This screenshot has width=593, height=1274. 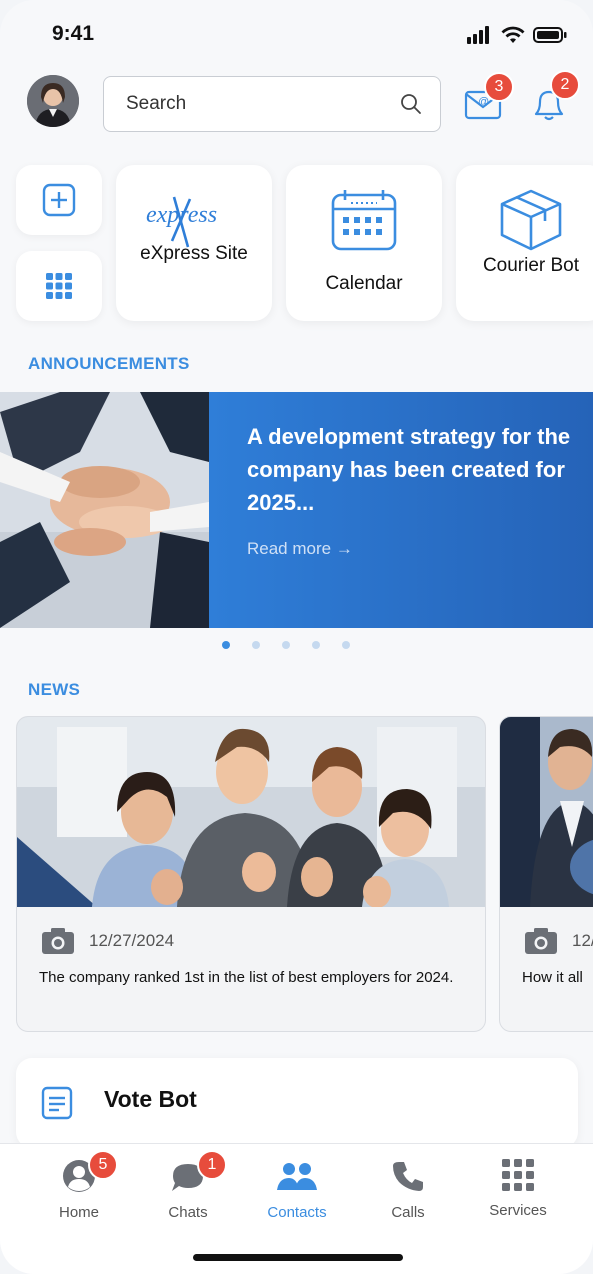 What do you see at coordinates (531, 265) in the screenshot?
I see `app-label: Courier Bot` at bounding box center [531, 265].